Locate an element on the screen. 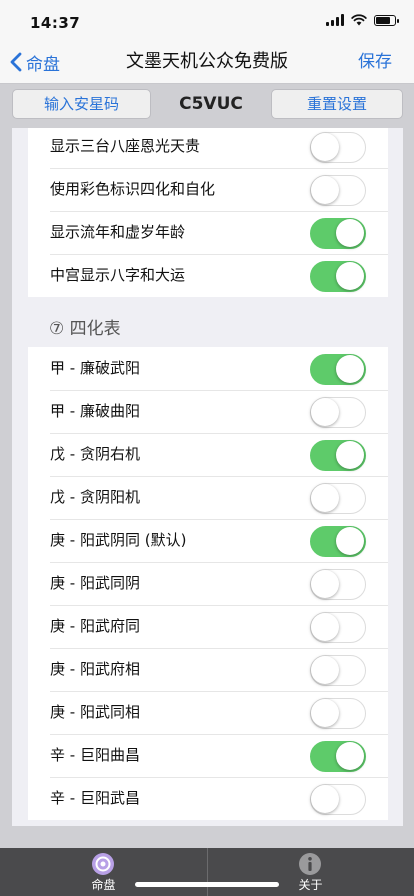 The image size is (414, 896). back-button: 命盘 is located at coordinates (35, 62).